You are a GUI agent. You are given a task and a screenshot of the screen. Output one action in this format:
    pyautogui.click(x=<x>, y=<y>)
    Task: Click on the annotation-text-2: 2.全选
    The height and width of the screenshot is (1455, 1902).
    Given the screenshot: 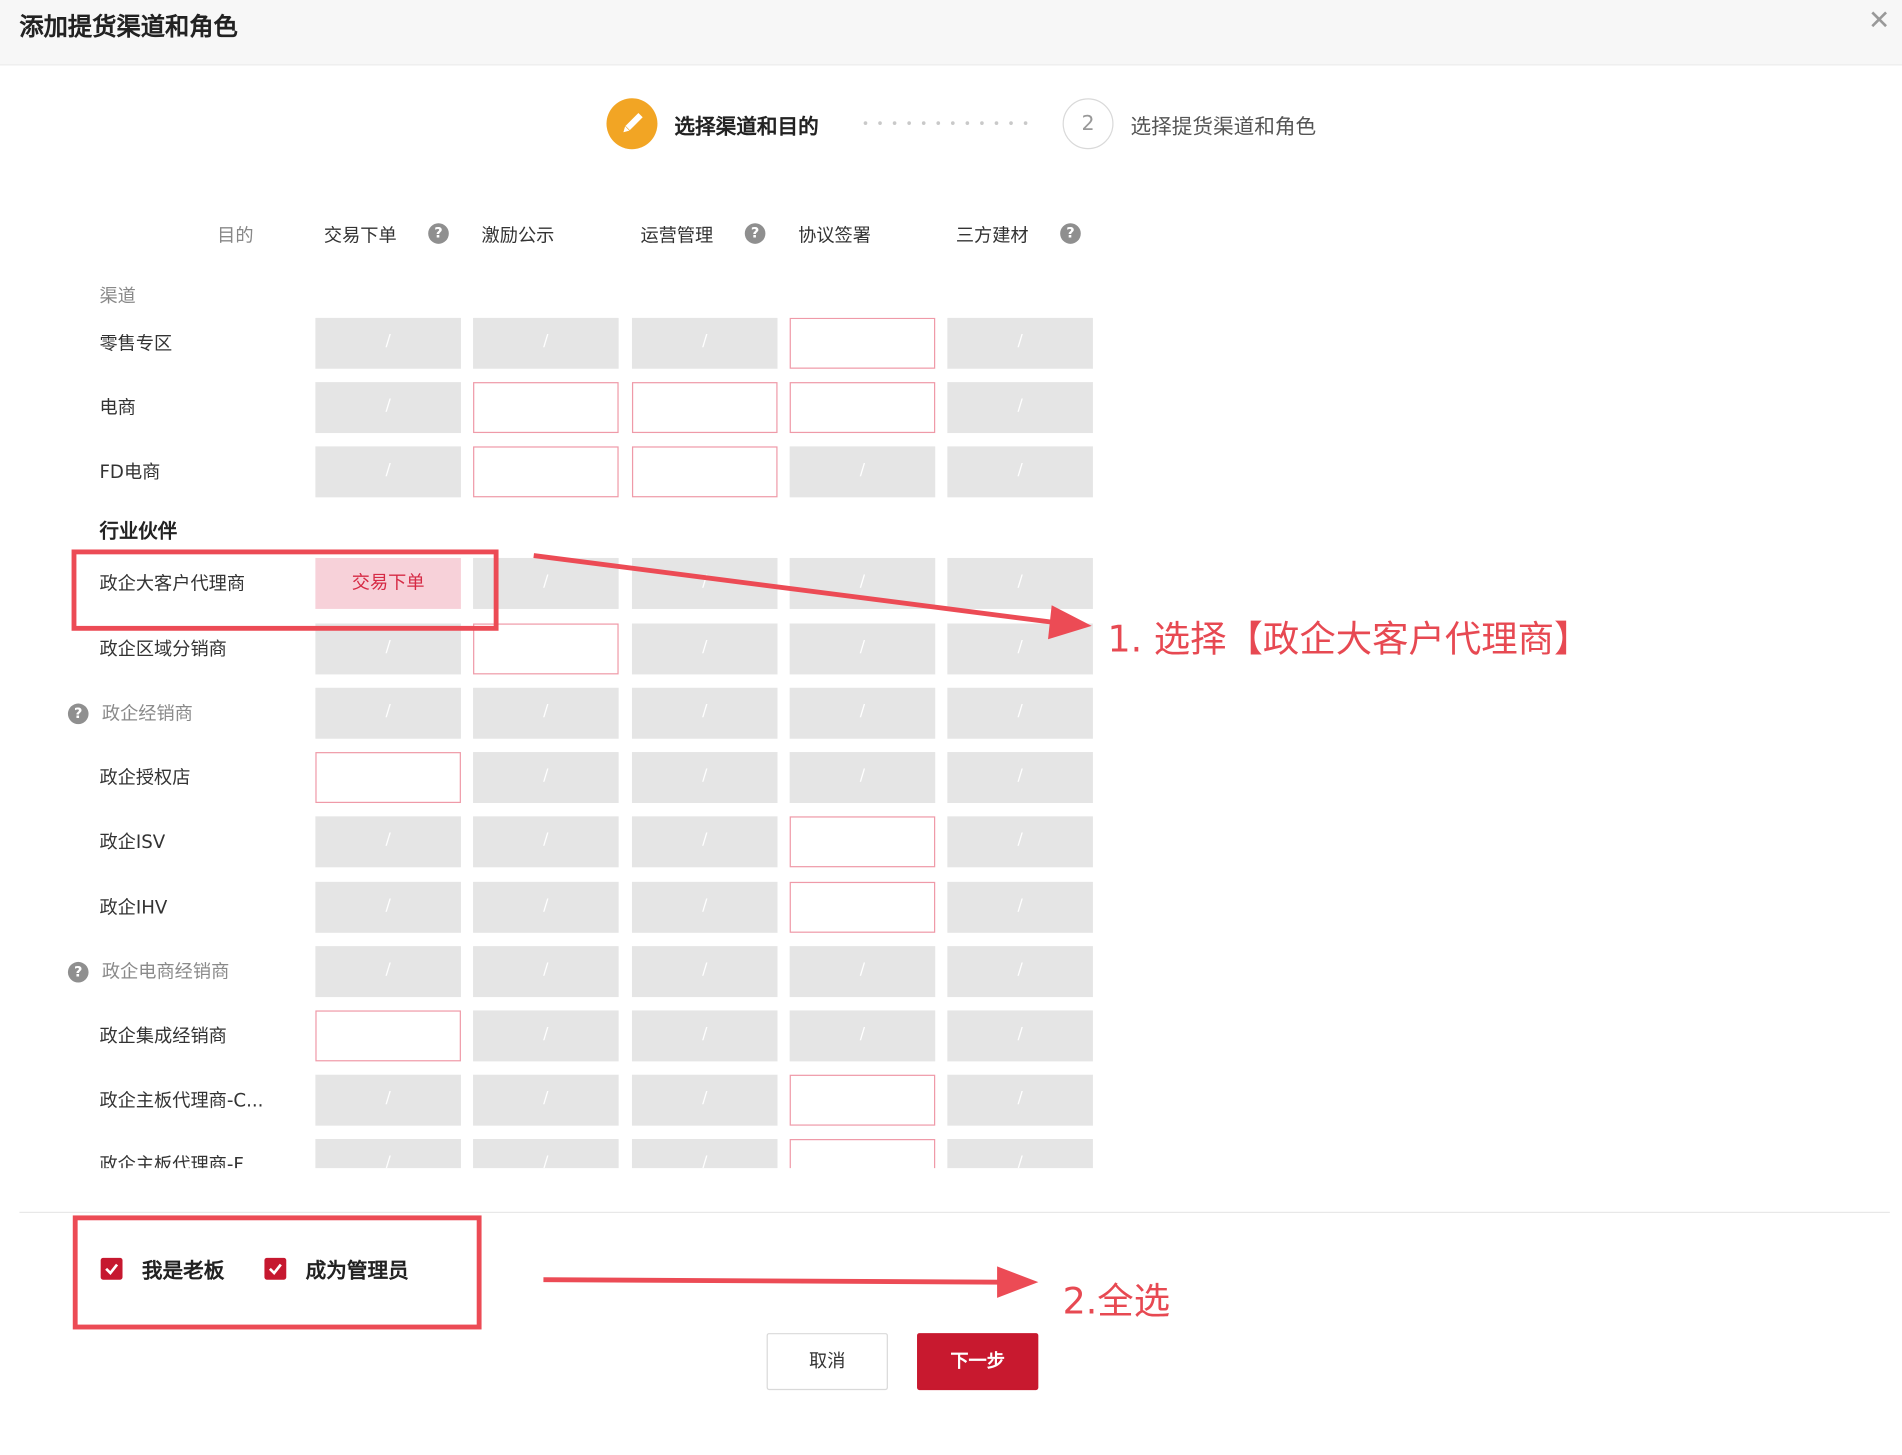 What is the action you would take?
    pyautogui.click(x=1116, y=1302)
    